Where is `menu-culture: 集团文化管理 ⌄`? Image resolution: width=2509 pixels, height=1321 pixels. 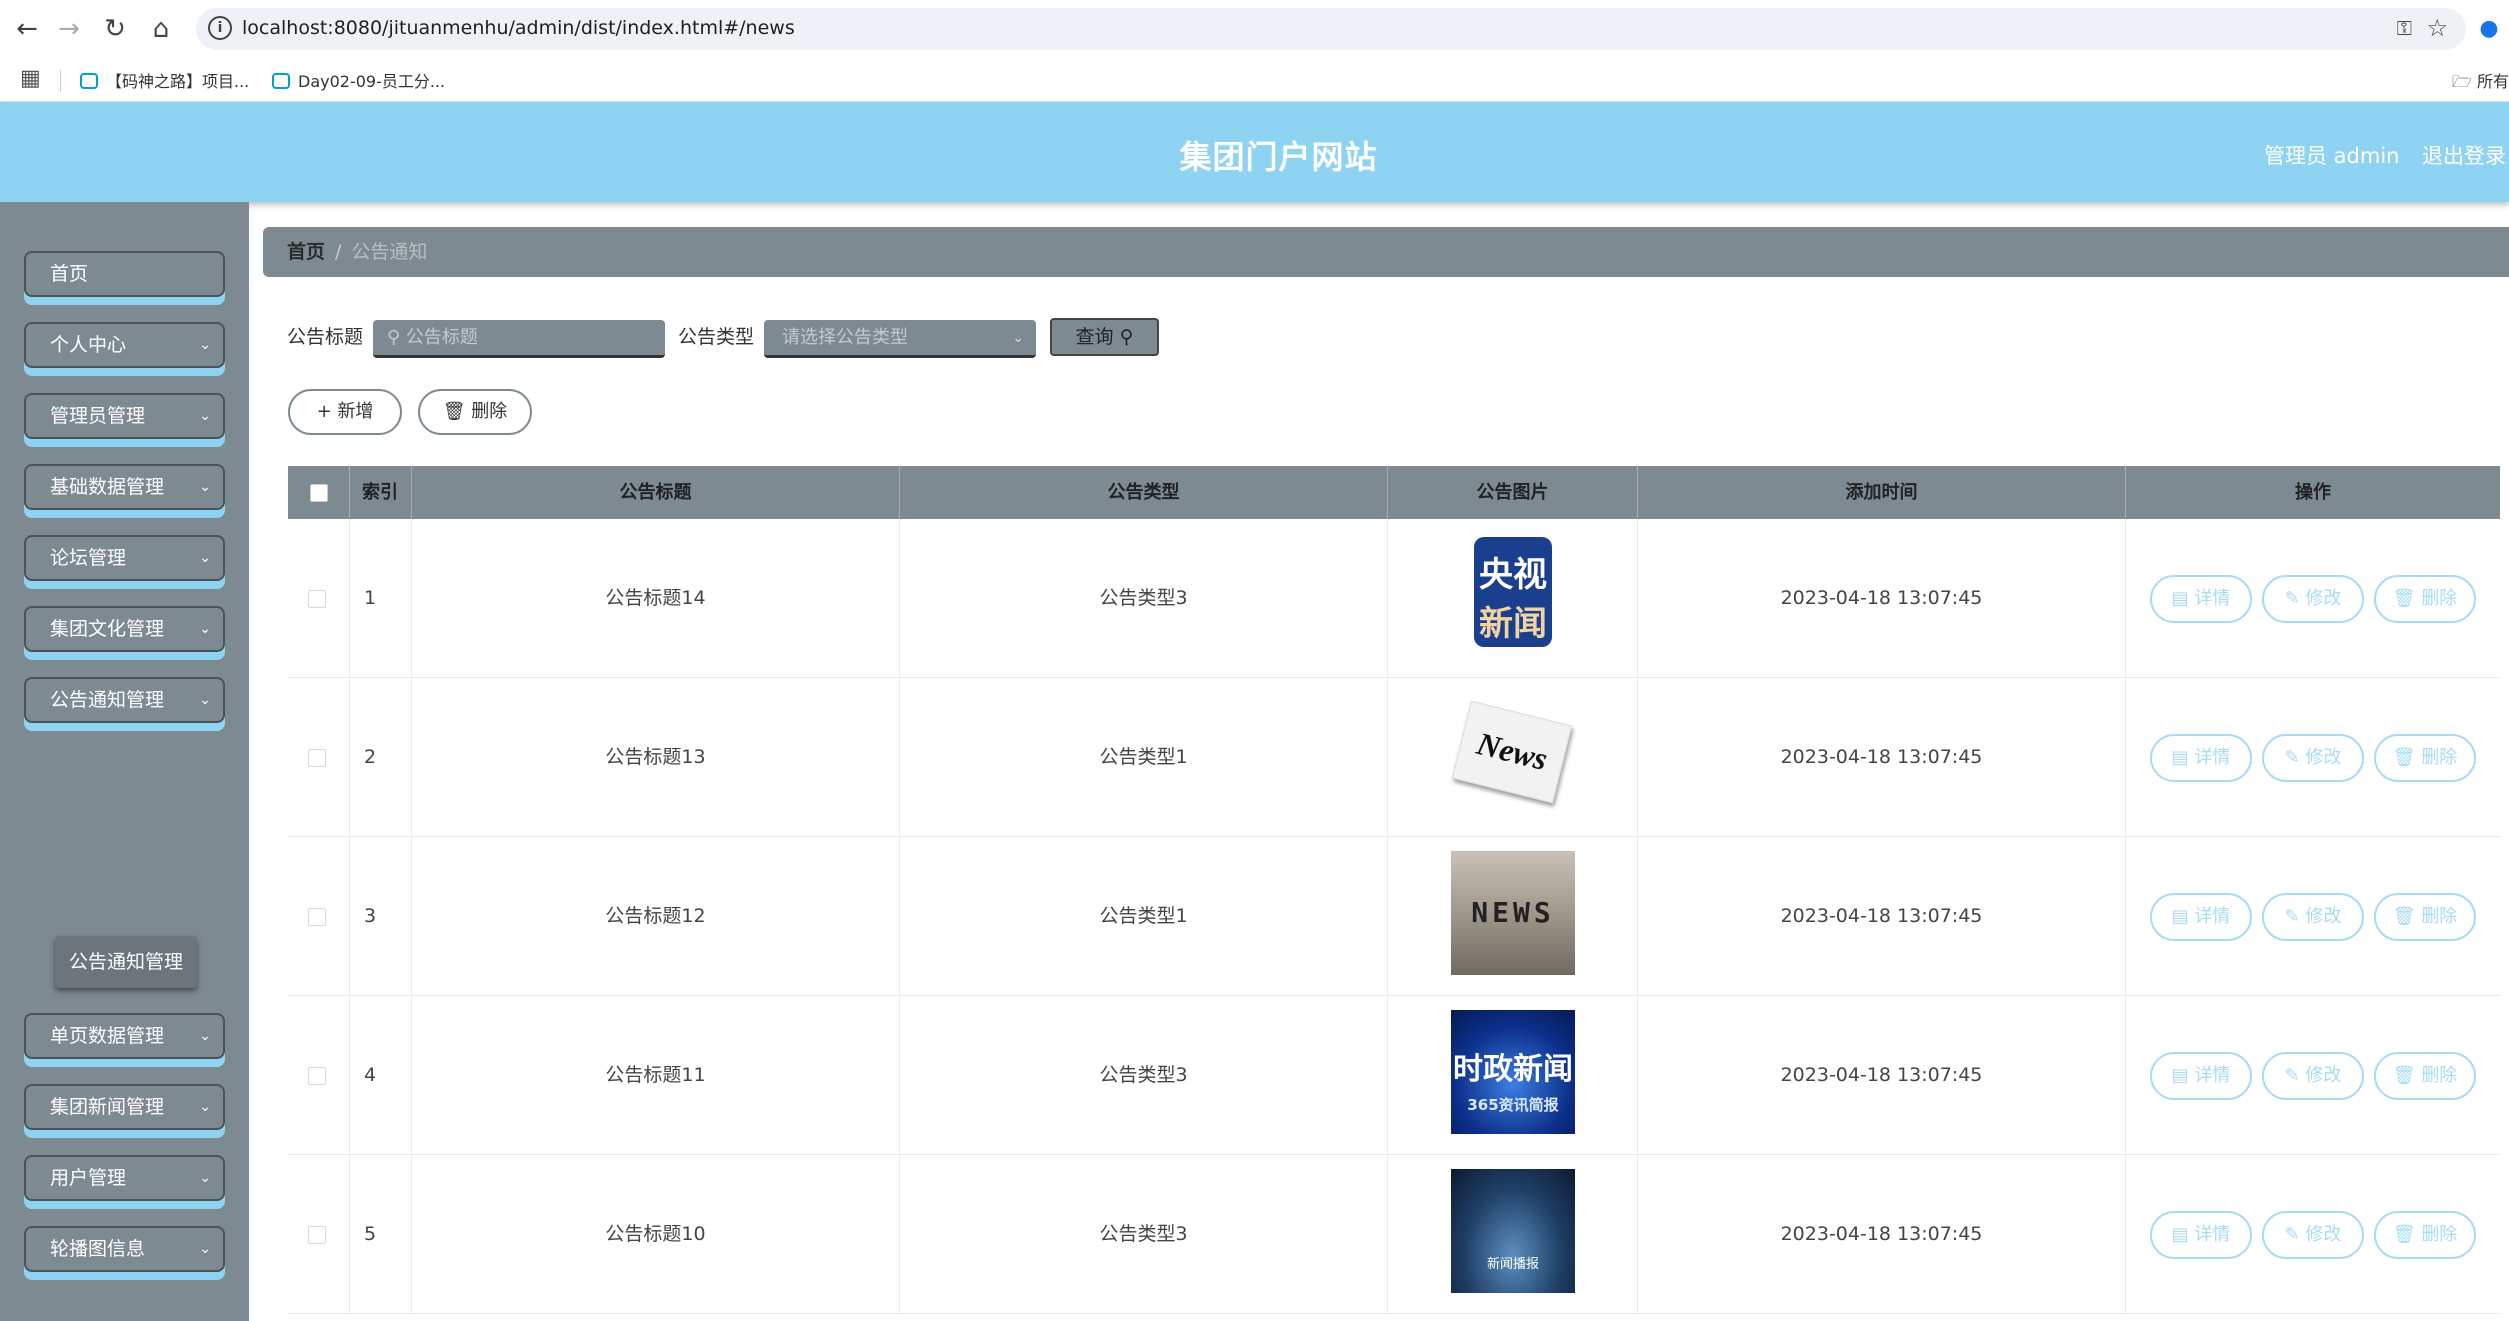
menu-culture: 集团文化管理 ⌄ is located at coordinates (124, 629).